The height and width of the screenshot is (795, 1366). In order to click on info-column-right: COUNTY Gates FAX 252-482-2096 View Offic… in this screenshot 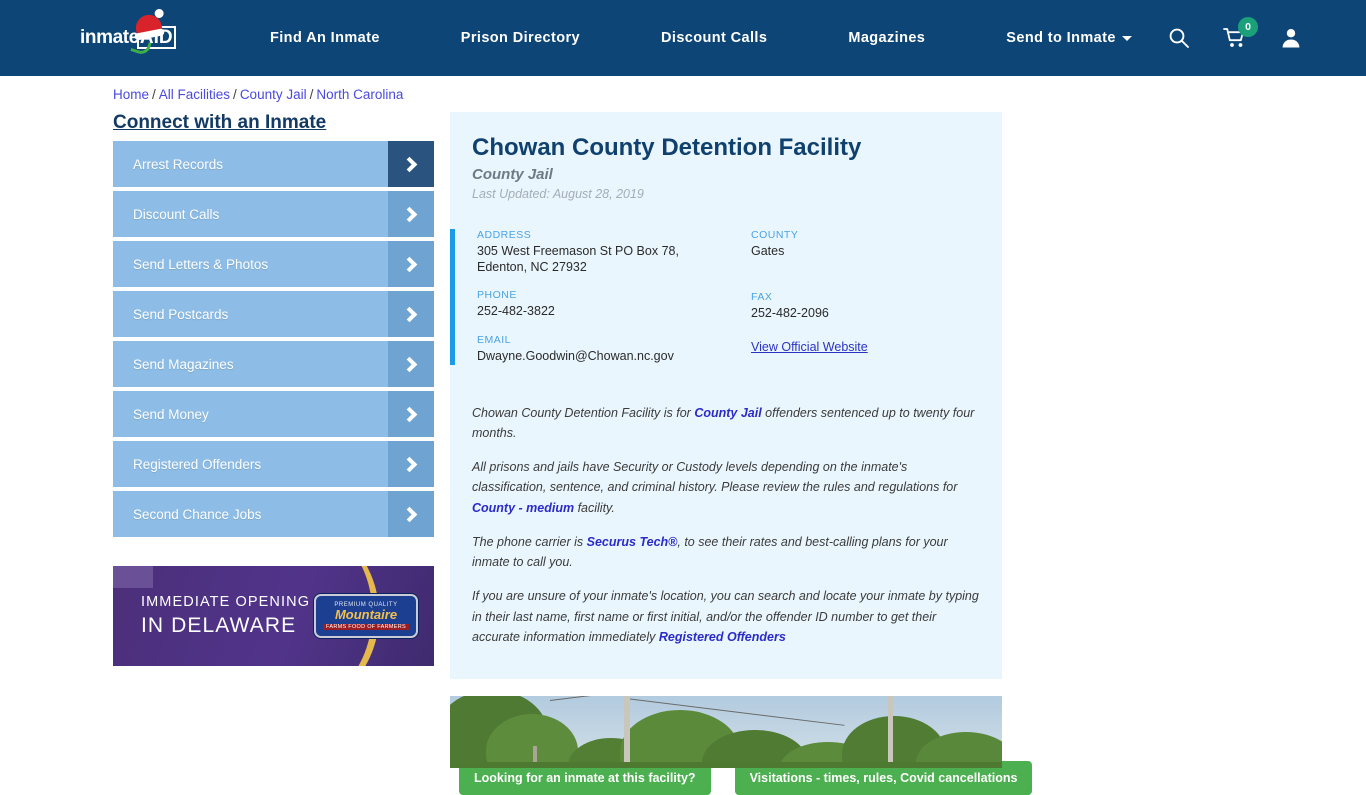, I will do `click(876, 297)`.